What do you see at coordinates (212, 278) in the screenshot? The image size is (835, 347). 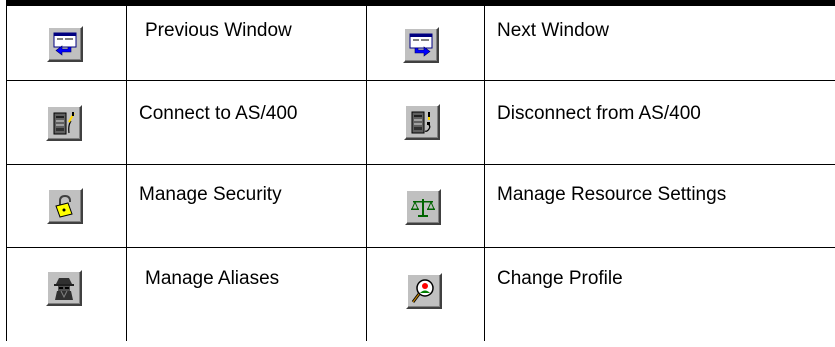 I see `manage-aliases-label: Manage Aliases` at bounding box center [212, 278].